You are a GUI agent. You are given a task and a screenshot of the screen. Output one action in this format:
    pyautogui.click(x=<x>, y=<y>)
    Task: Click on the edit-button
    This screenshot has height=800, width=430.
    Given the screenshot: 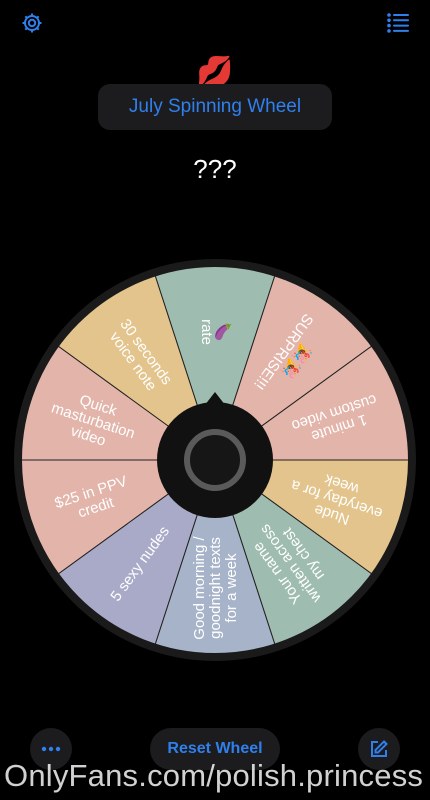 What is the action you would take?
    pyautogui.click(x=379, y=749)
    